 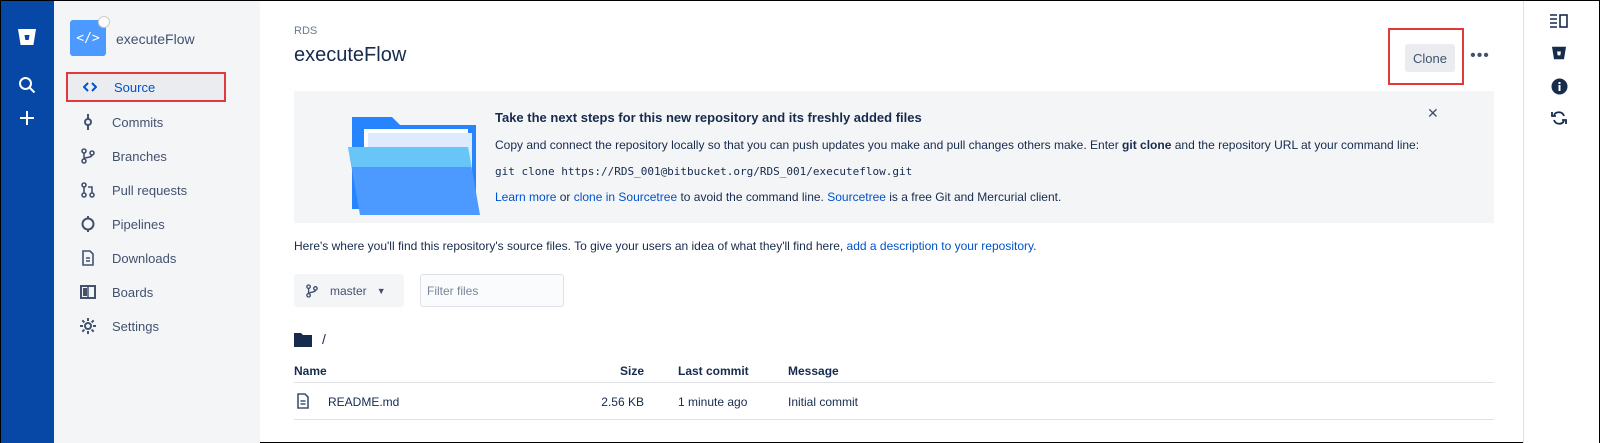 What do you see at coordinates (1480, 56) in the screenshot?
I see `more-actions-button: •••` at bounding box center [1480, 56].